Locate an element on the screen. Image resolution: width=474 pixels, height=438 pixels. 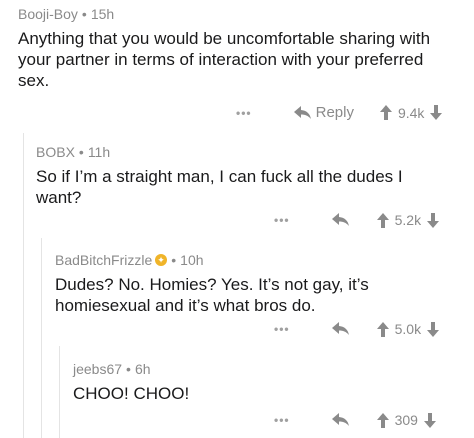
vote-controls: 9.4k is located at coordinates (411, 112).